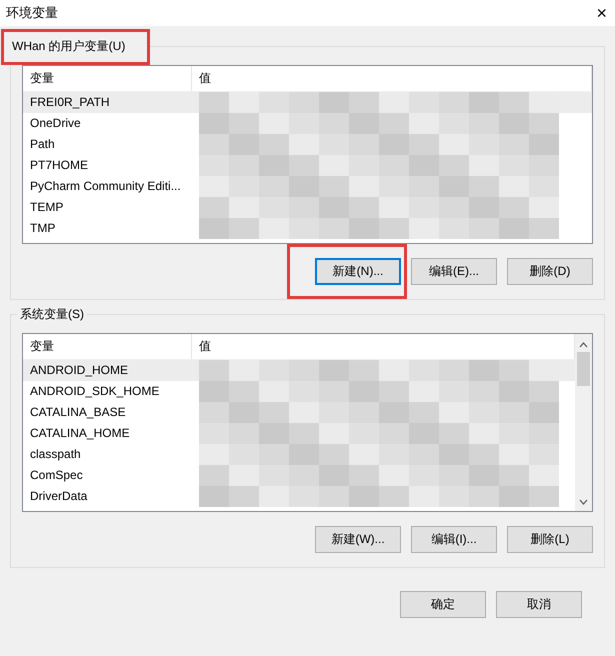 The width and height of the screenshot is (615, 656). What do you see at coordinates (443, 604) in the screenshot?
I see `dialog-button: 确定` at bounding box center [443, 604].